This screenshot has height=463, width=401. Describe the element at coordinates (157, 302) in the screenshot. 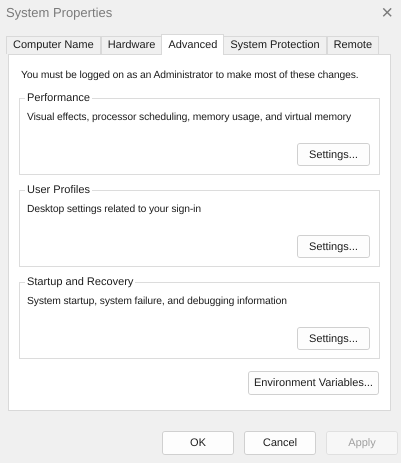

I see `group-description: System startup, system failure, and debugging information` at that location.